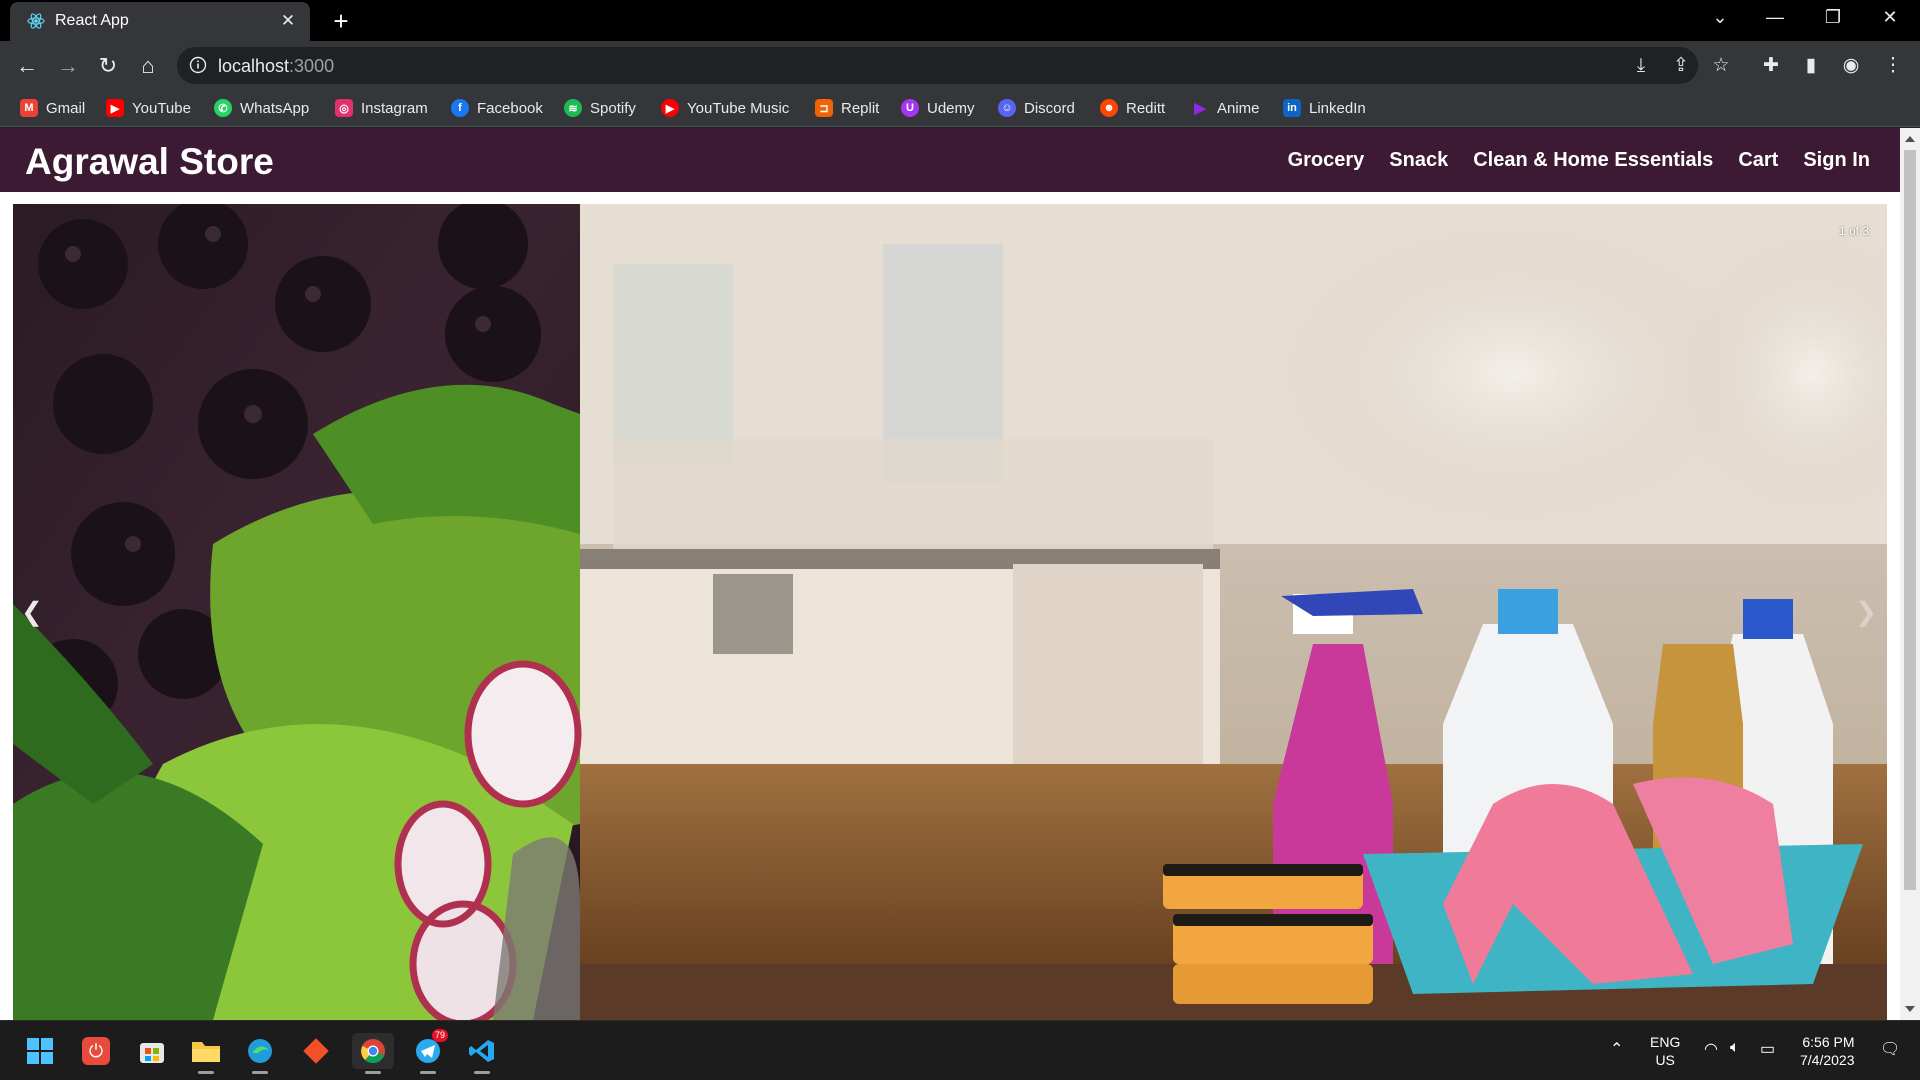 This screenshot has height=1080, width=1920. What do you see at coordinates (1616, 1049) in the screenshot?
I see `show-hidden-icons-icon: ⌃` at bounding box center [1616, 1049].